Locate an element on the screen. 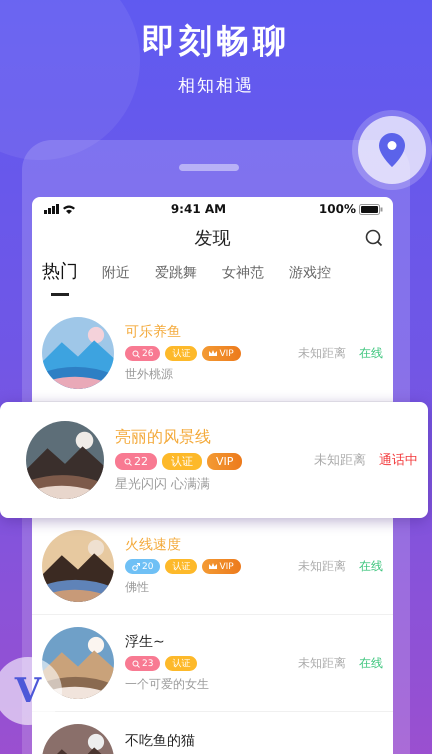 The image size is (432, 754). location-pin-icon is located at coordinates (392, 150).